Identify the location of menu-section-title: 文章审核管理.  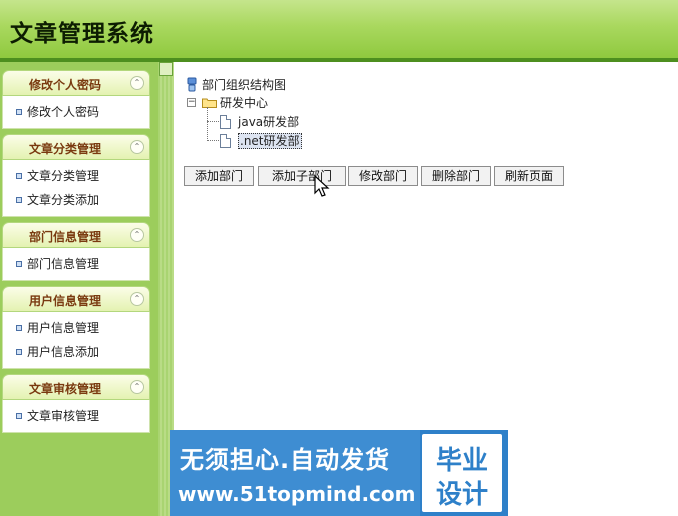
(64, 389).